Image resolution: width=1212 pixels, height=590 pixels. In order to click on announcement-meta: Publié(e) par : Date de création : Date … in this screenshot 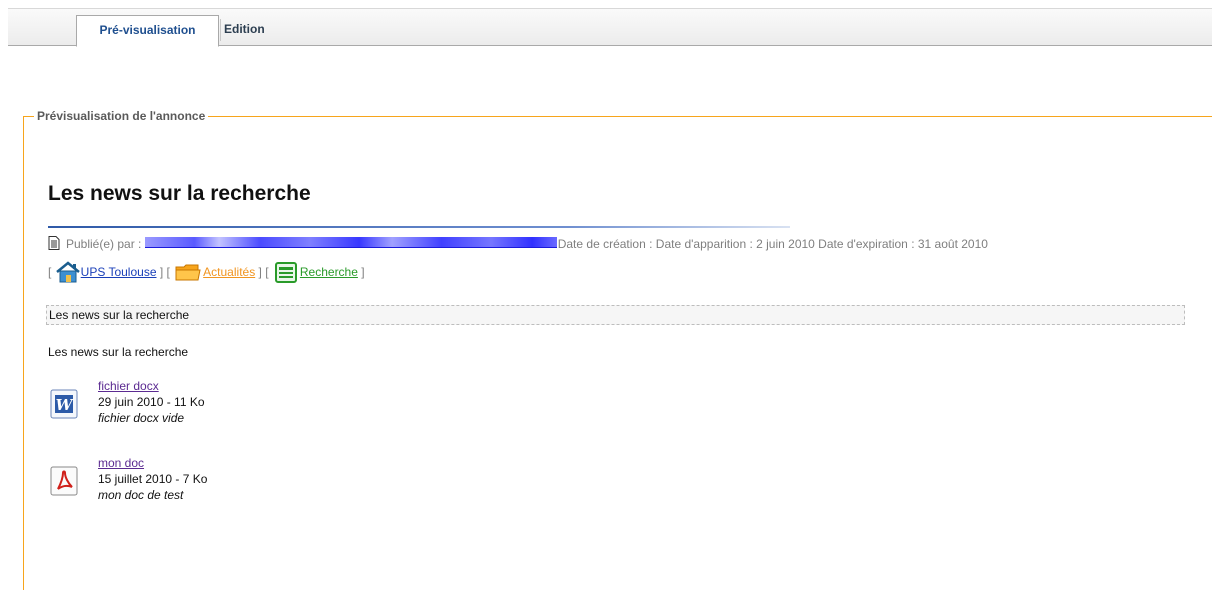, I will do `click(518, 244)`.